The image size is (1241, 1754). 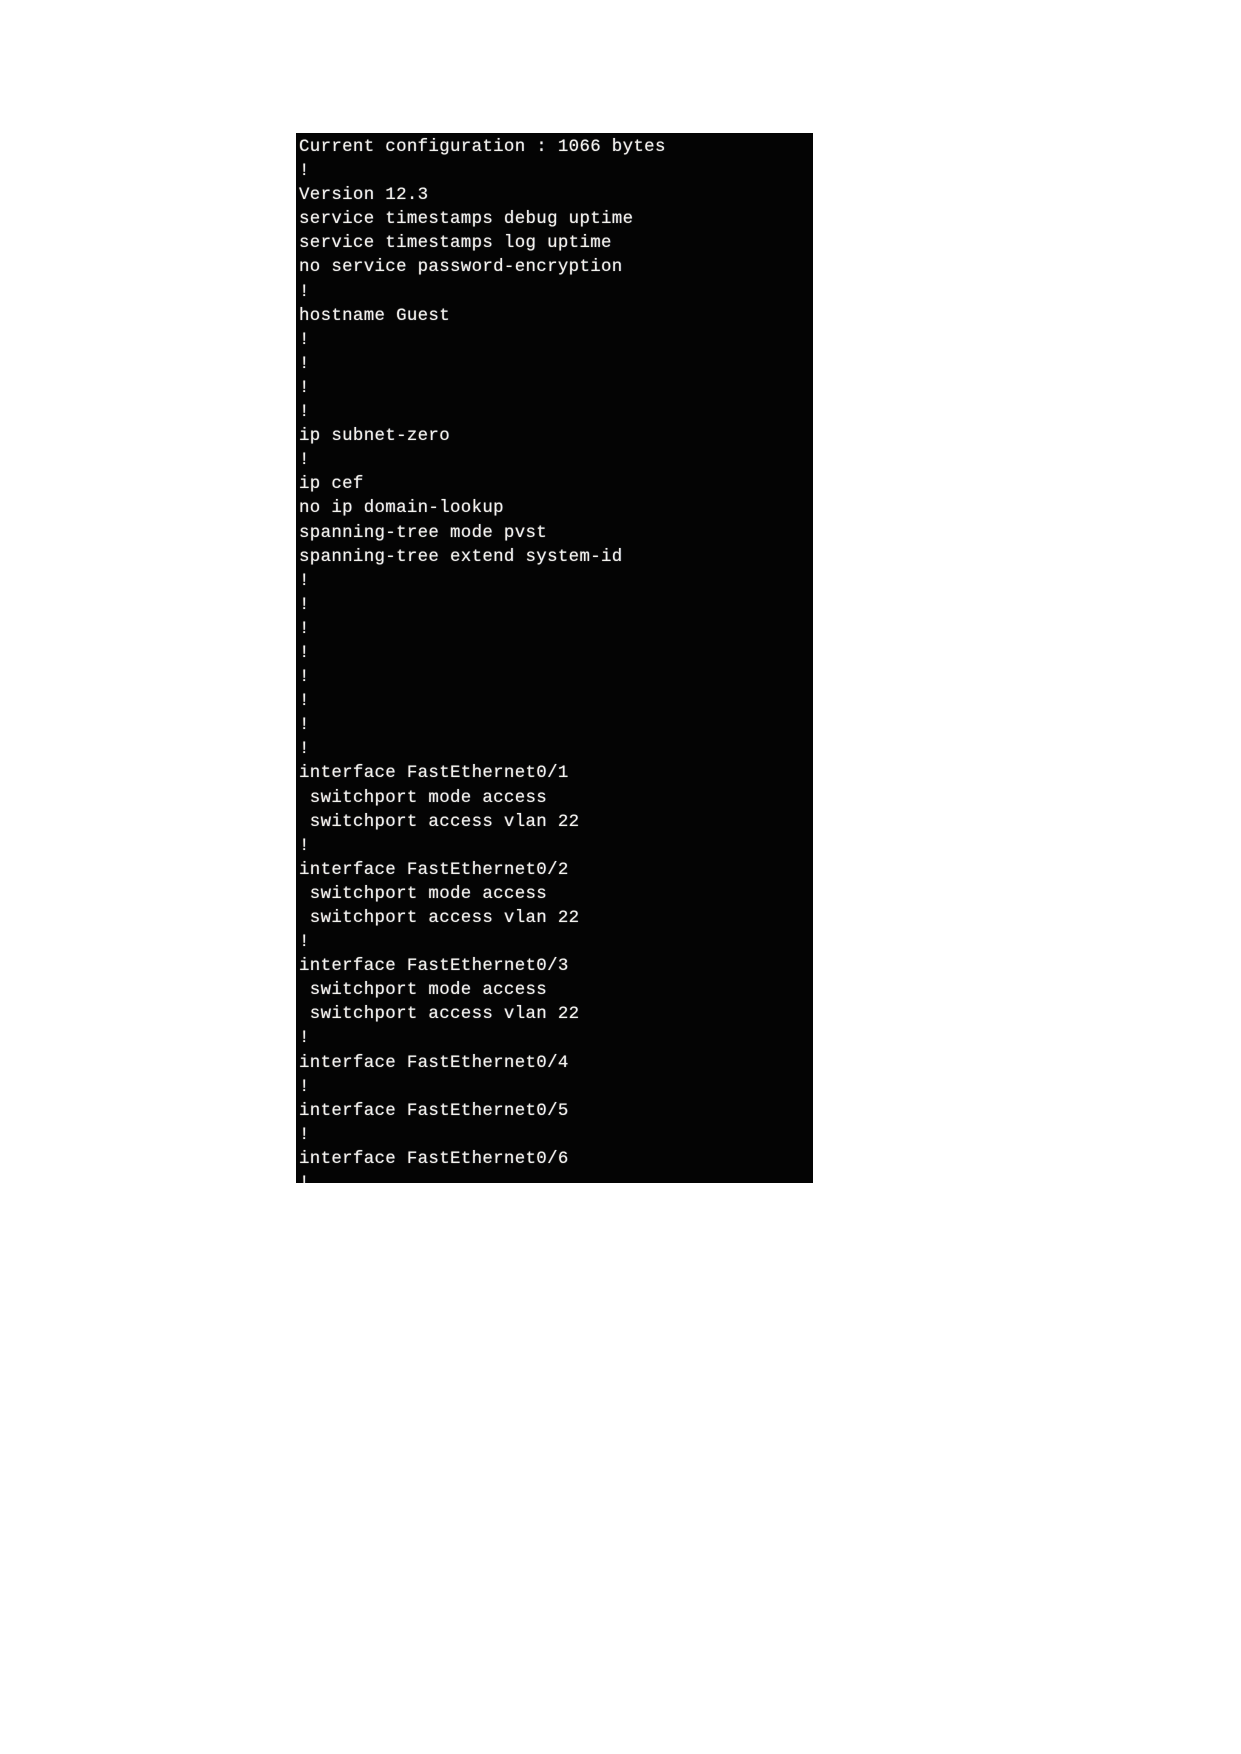 I want to click on terminal-line: spanning-tree mode pvst, so click(x=423, y=533).